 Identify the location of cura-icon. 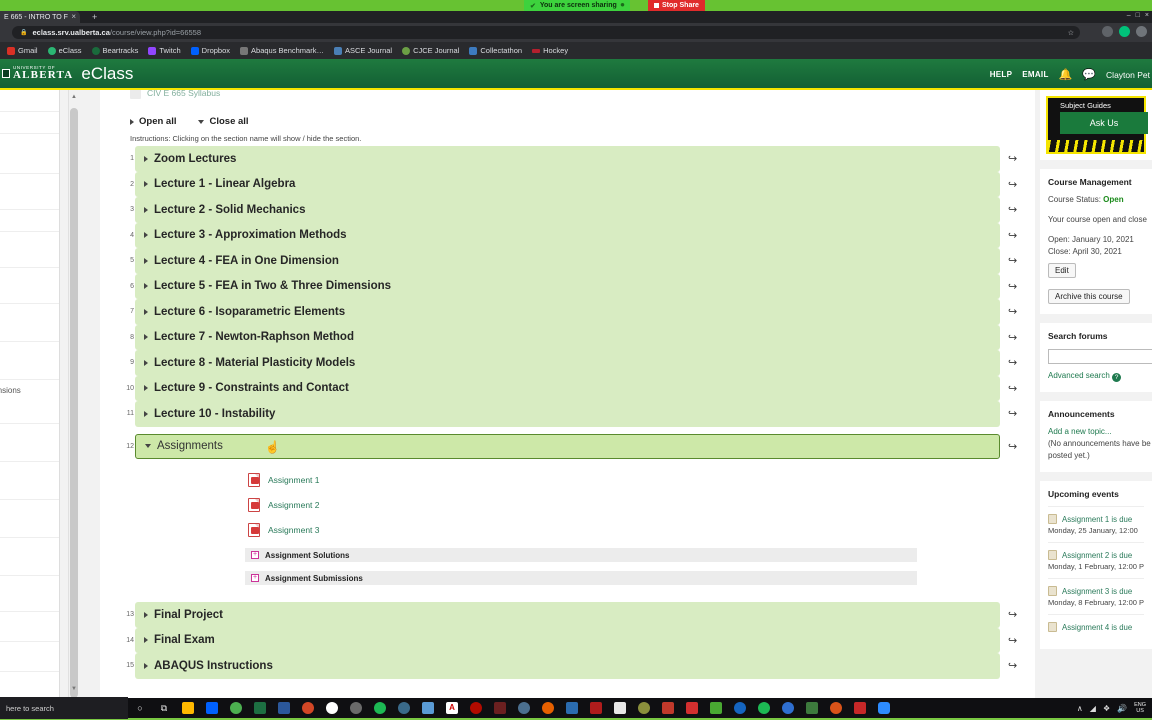
(860, 708).